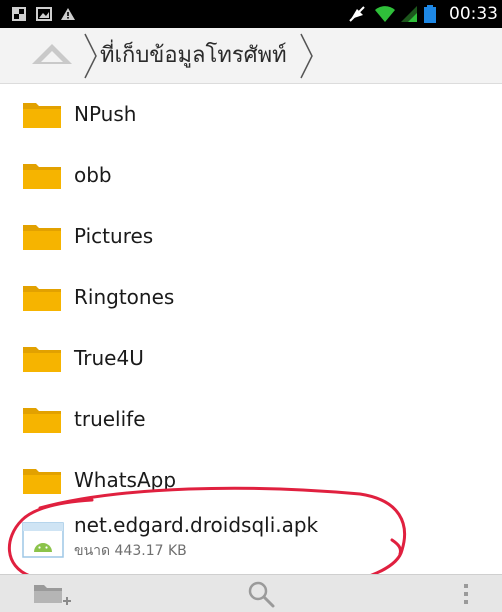 The width and height of the screenshot is (502, 612). I want to click on android-apk-icon, so click(43, 540).